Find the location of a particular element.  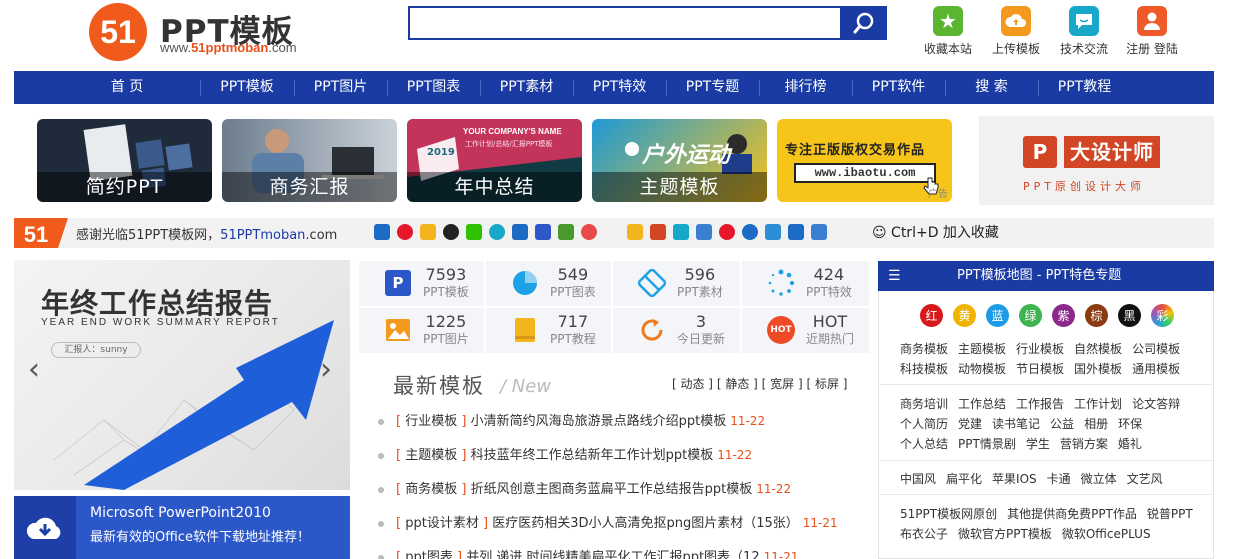

color-filter-black: 黑 is located at coordinates (1129, 315).